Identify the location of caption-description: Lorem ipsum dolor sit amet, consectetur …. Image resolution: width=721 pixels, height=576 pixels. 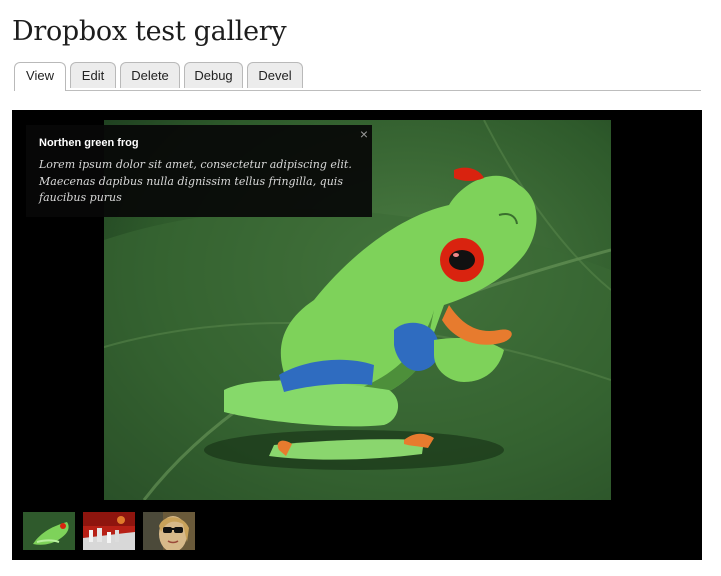
(195, 181).